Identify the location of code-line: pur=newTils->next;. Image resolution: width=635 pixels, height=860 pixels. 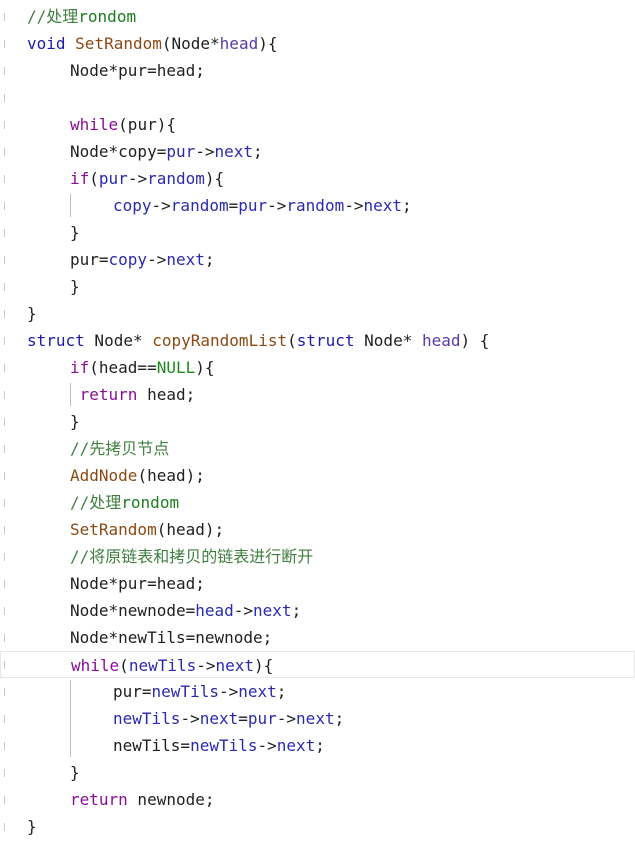
(317, 691).